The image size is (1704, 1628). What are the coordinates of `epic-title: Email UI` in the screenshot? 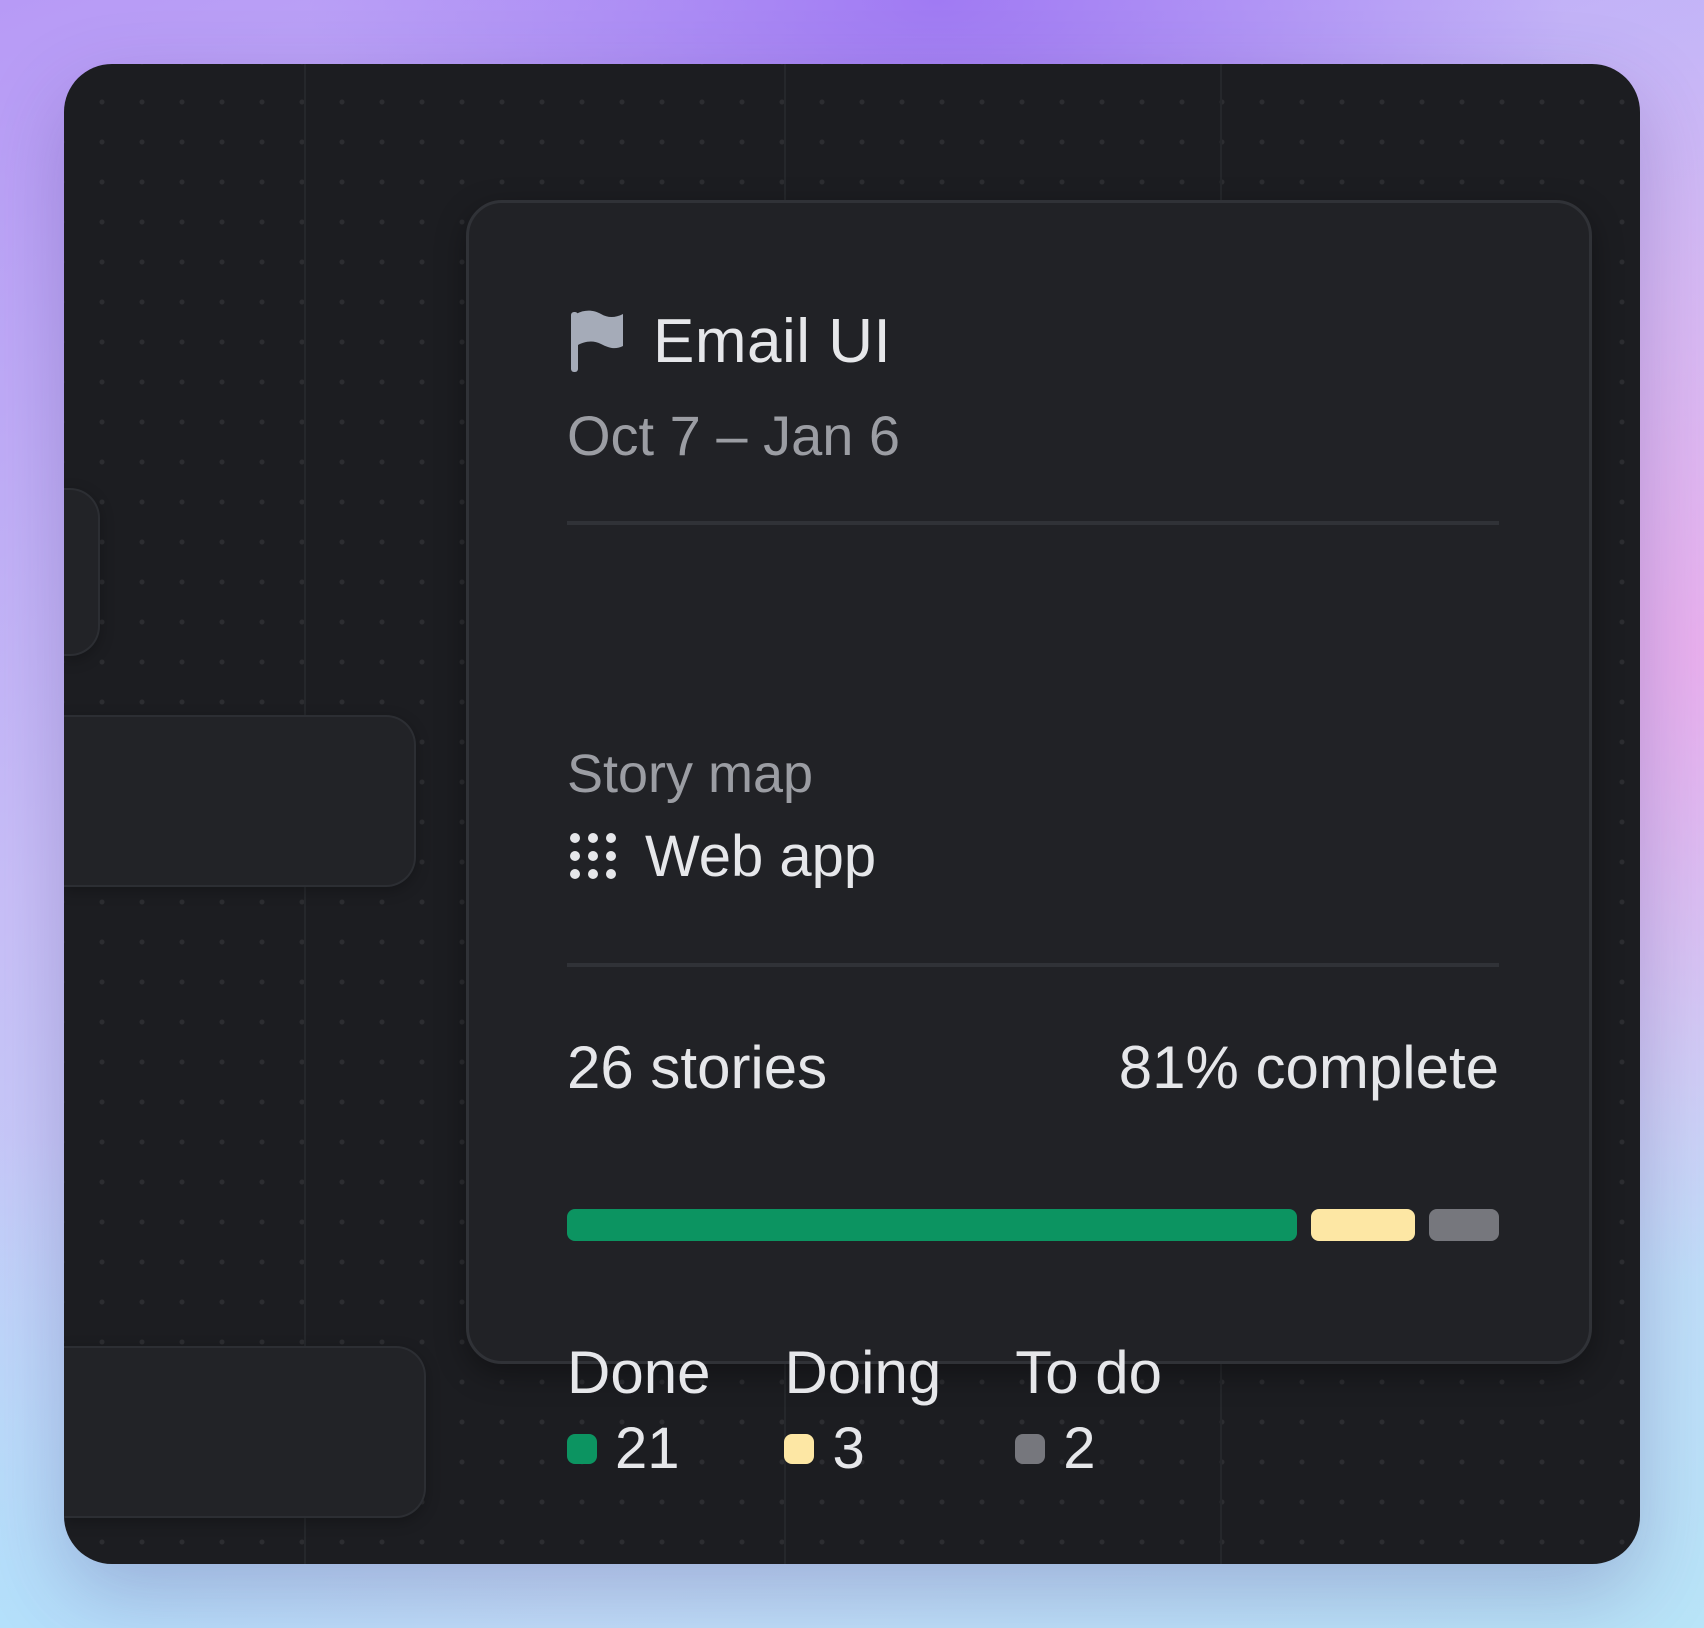 It's located at (772, 341).